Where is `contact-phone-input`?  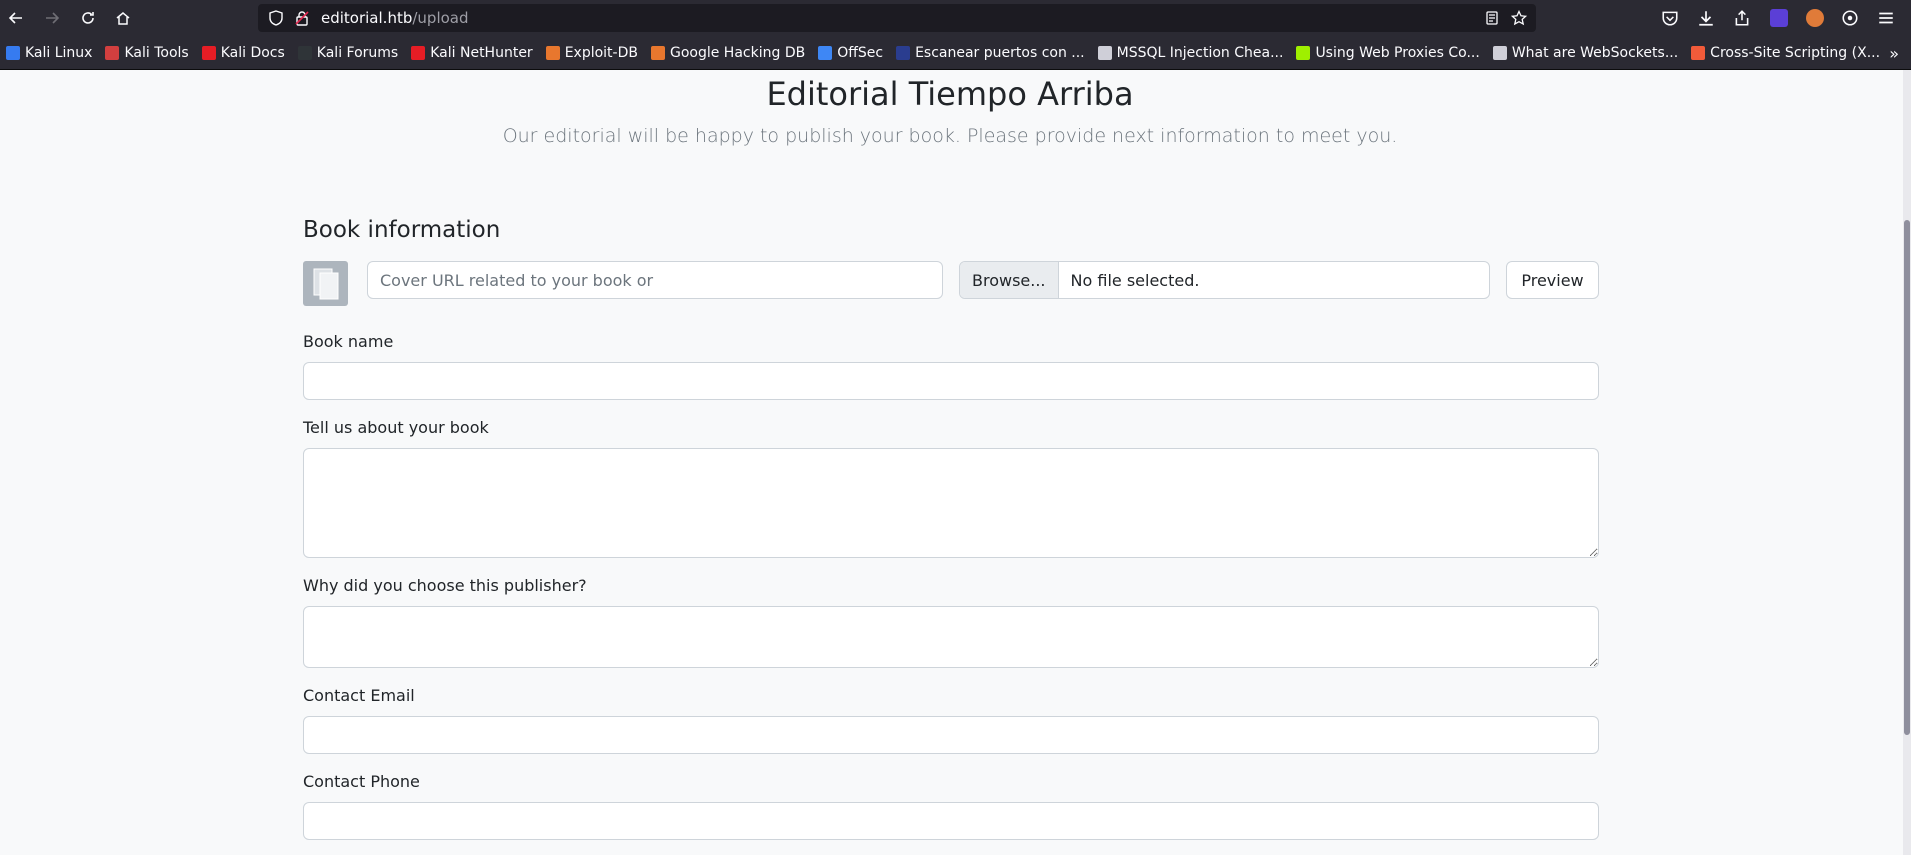
contact-phone-input is located at coordinates (951, 821).